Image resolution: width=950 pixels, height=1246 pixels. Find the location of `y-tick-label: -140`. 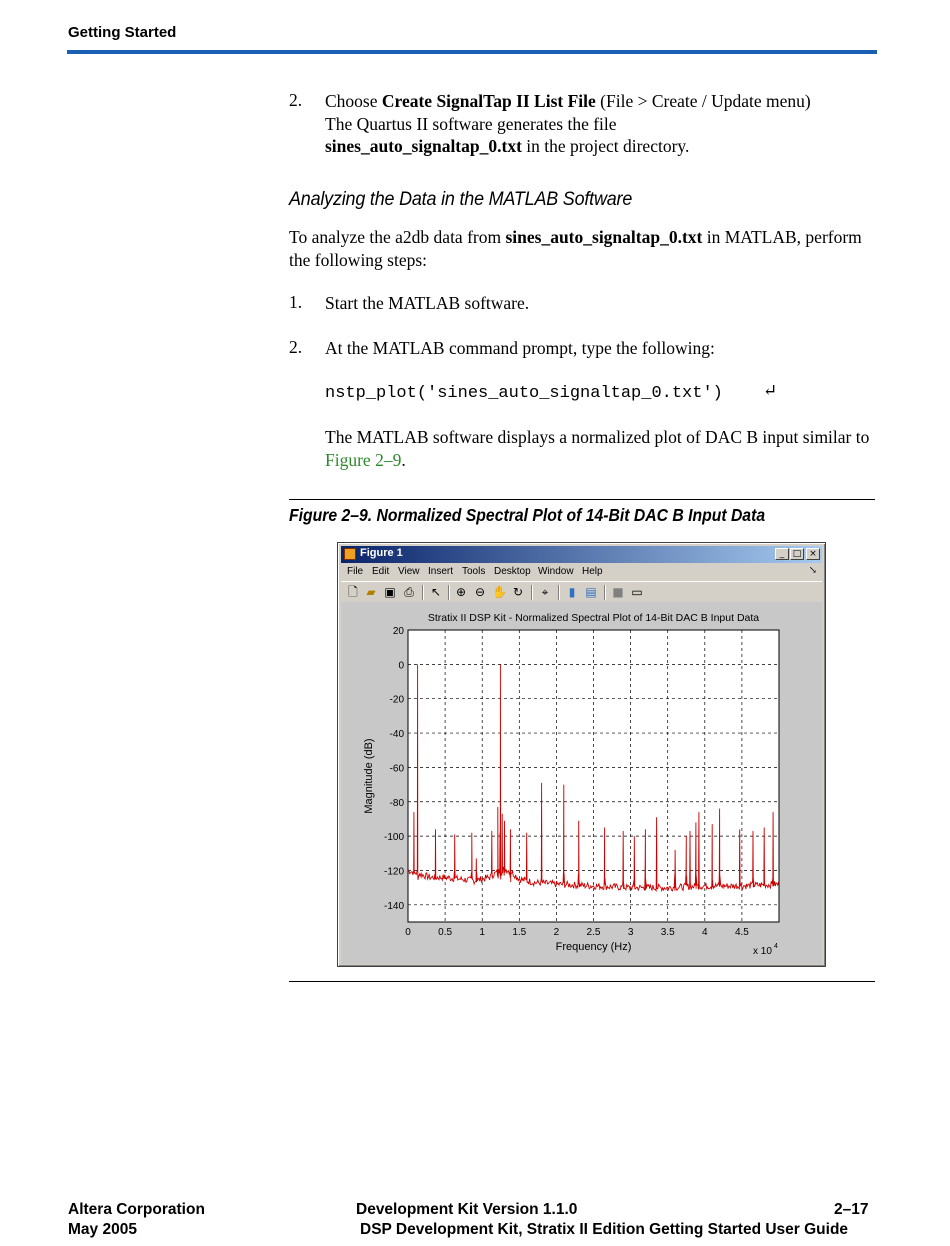

y-tick-label: -140 is located at coordinates (394, 906).